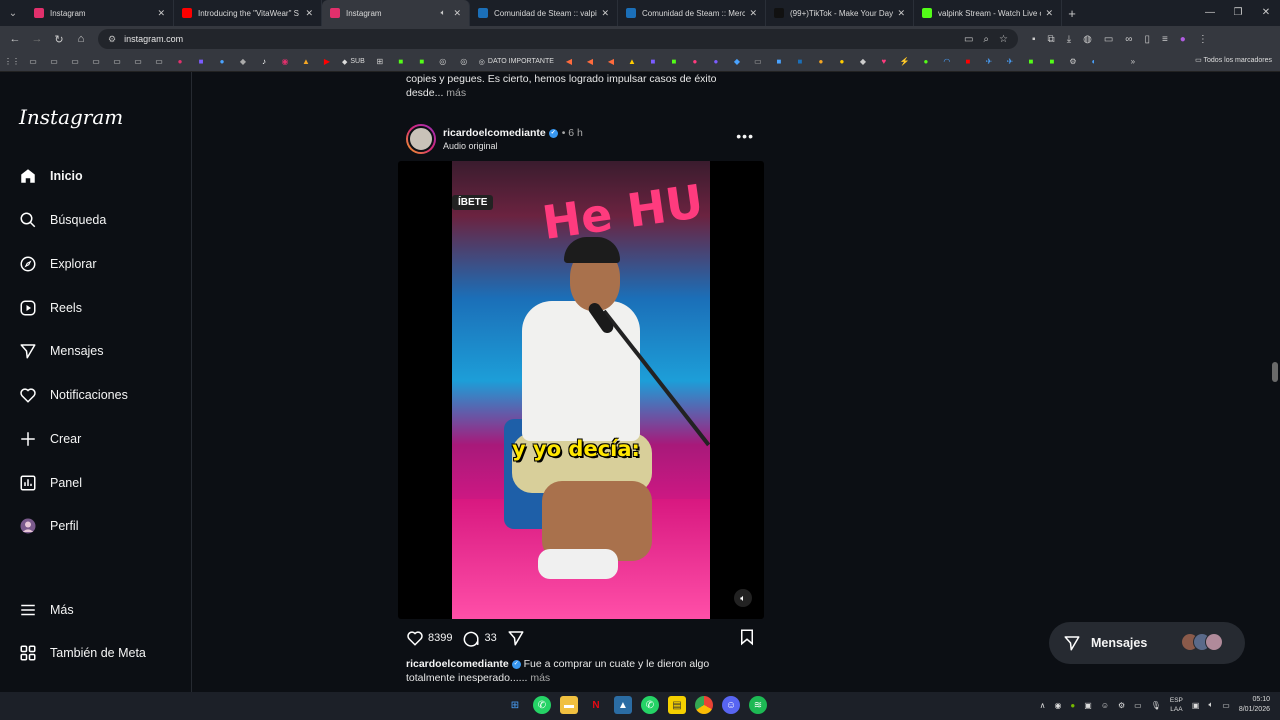 This screenshot has height=720, width=1280. What do you see at coordinates (1043, 705) in the screenshot?
I see `tray-expand-icon: ∧` at bounding box center [1043, 705].